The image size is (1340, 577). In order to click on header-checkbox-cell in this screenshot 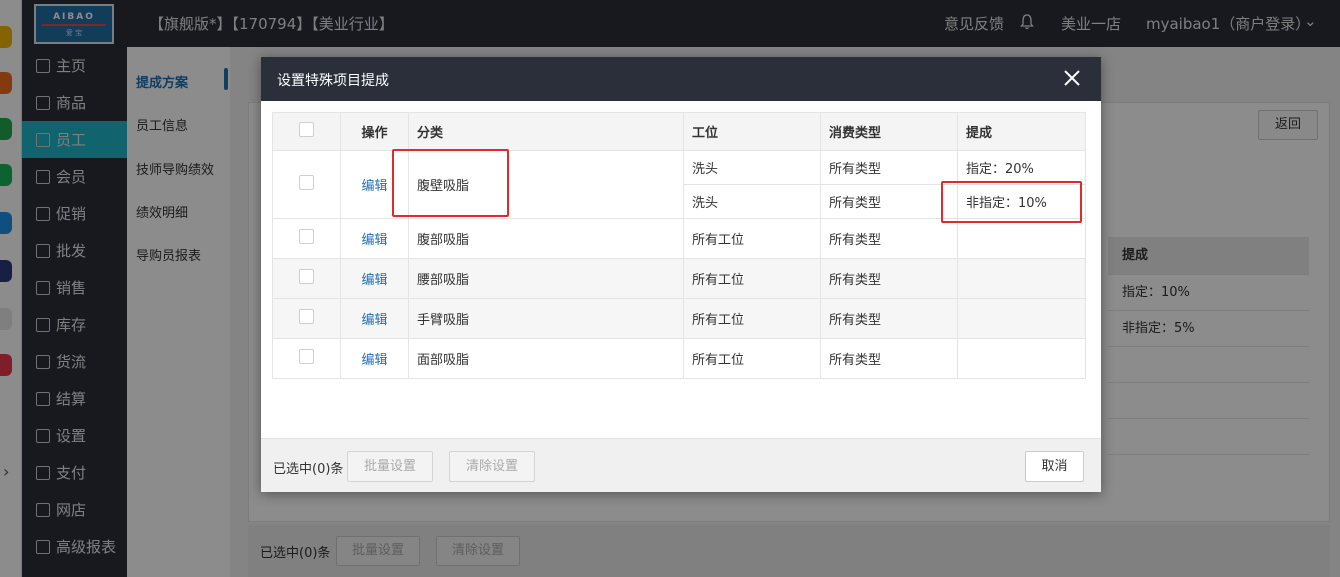, I will do `click(306, 131)`.